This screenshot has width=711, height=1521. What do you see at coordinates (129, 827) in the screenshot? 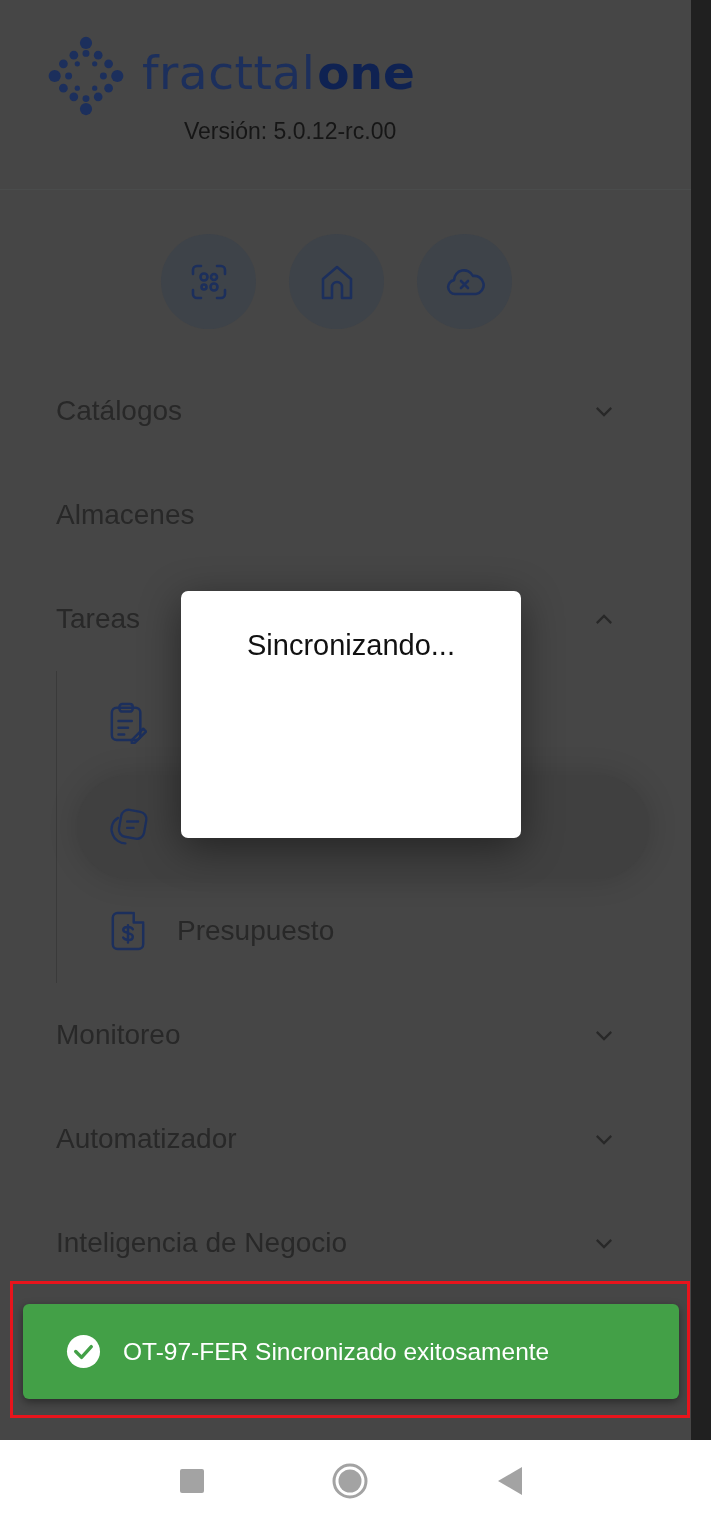
I see `notes-icon` at bounding box center [129, 827].